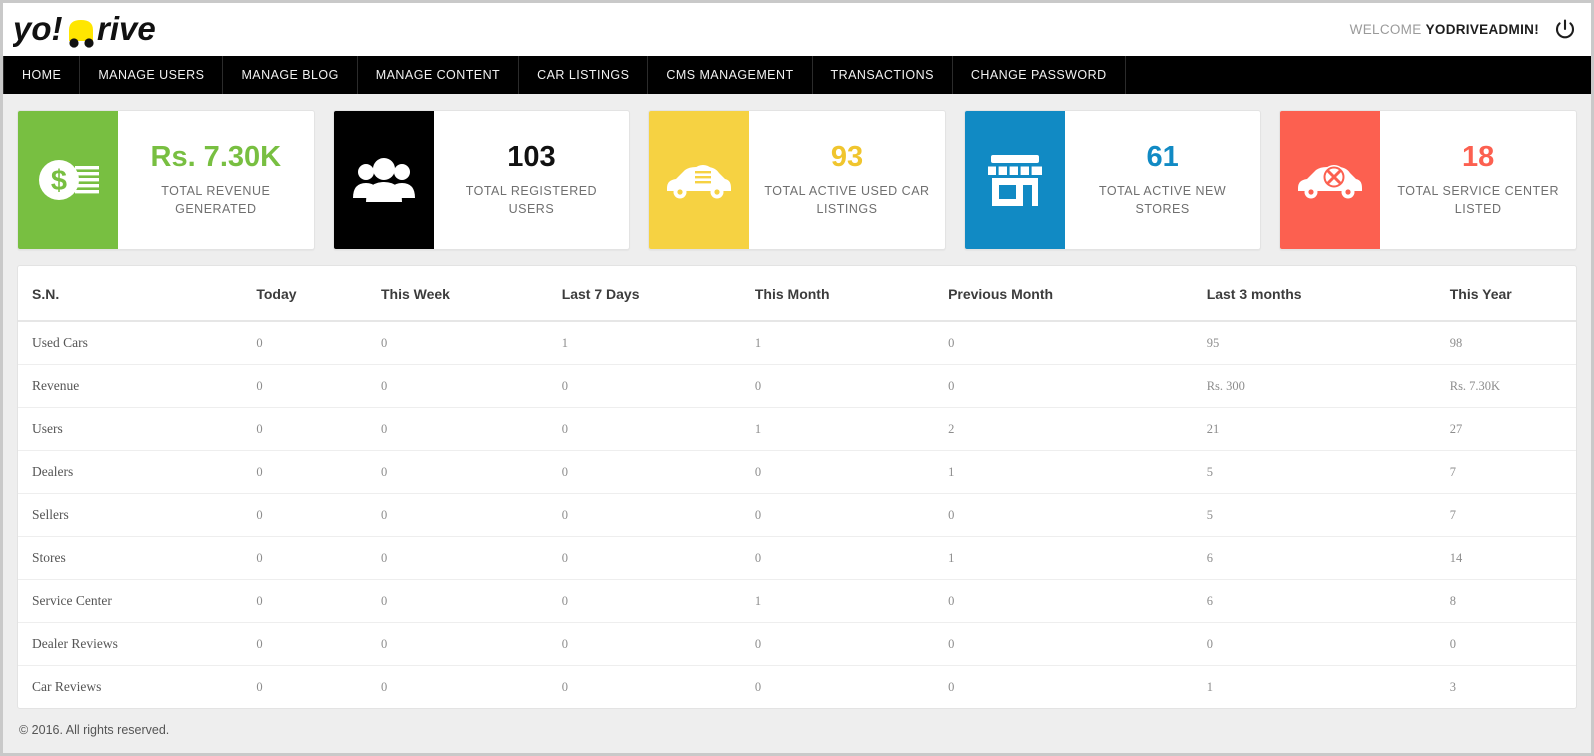  Describe the element at coordinates (38, 28) in the screenshot. I see `svg-text: yo!` at that location.